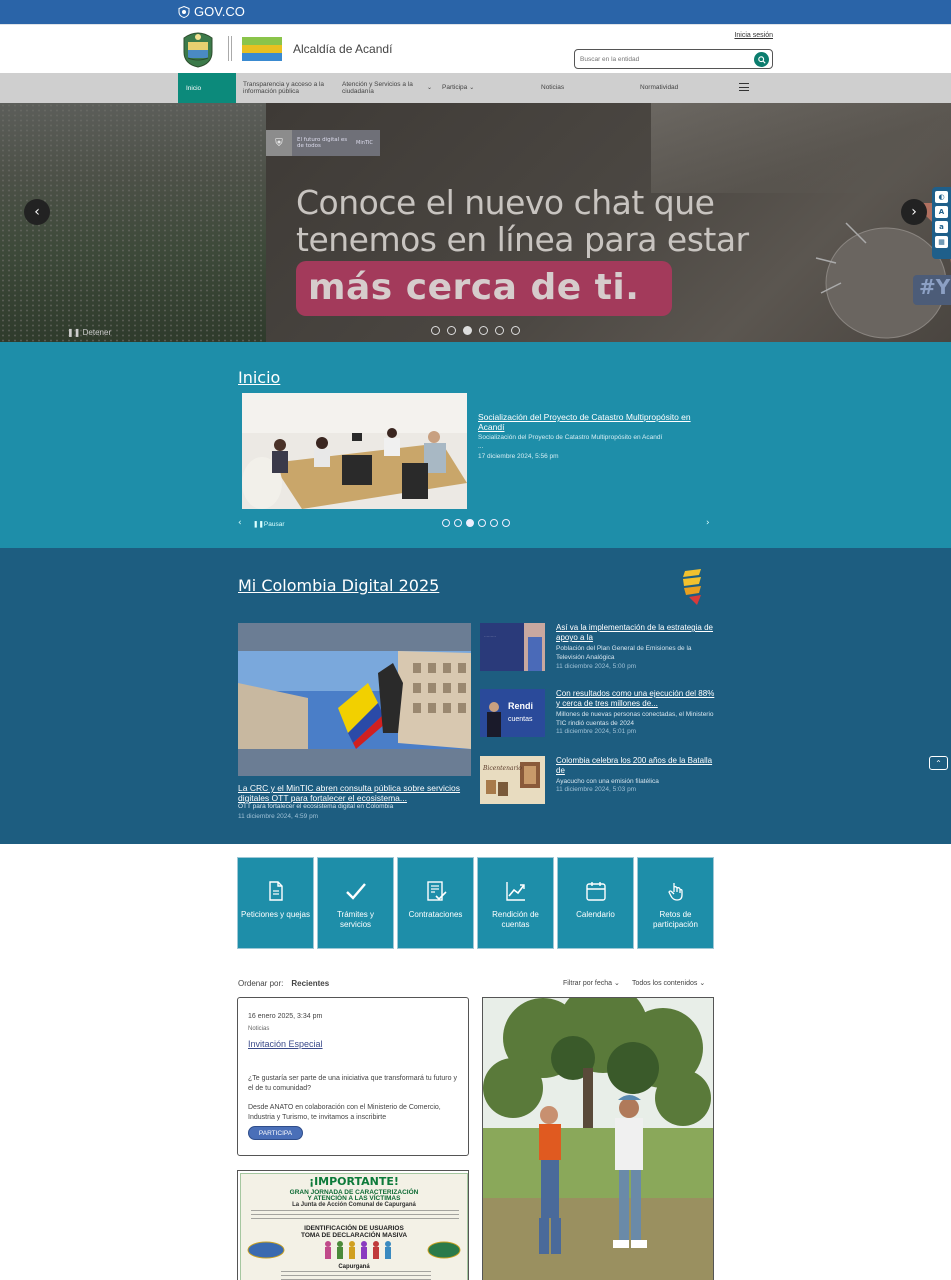 This screenshot has width=951, height=1280. I want to click on news-photo-meeting, so click(354, 451).